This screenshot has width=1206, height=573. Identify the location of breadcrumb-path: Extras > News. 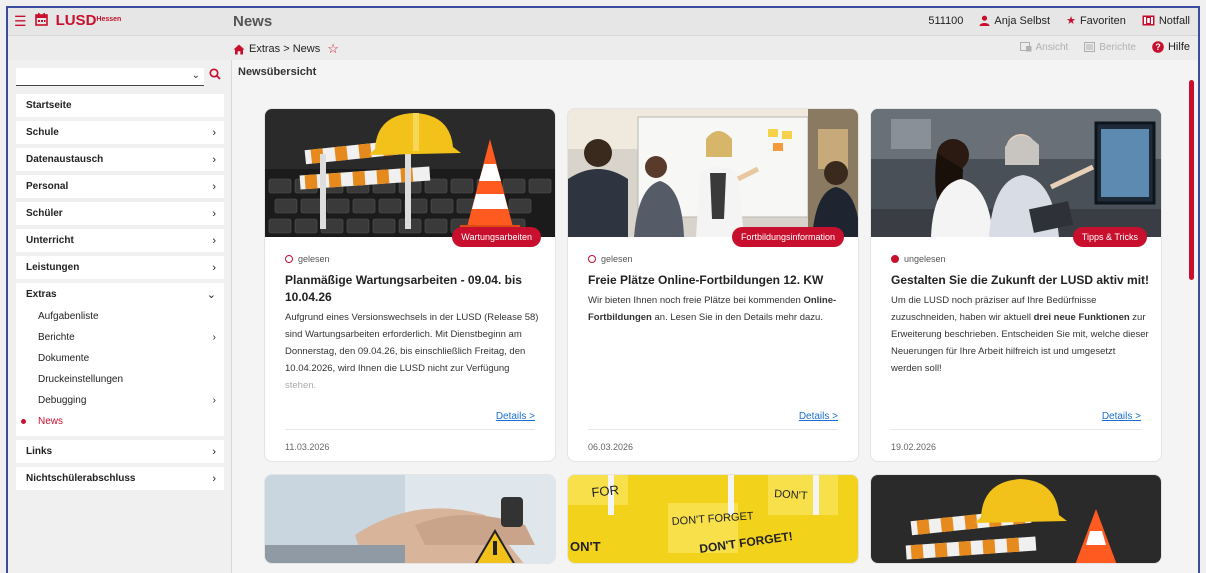
(284, 49).